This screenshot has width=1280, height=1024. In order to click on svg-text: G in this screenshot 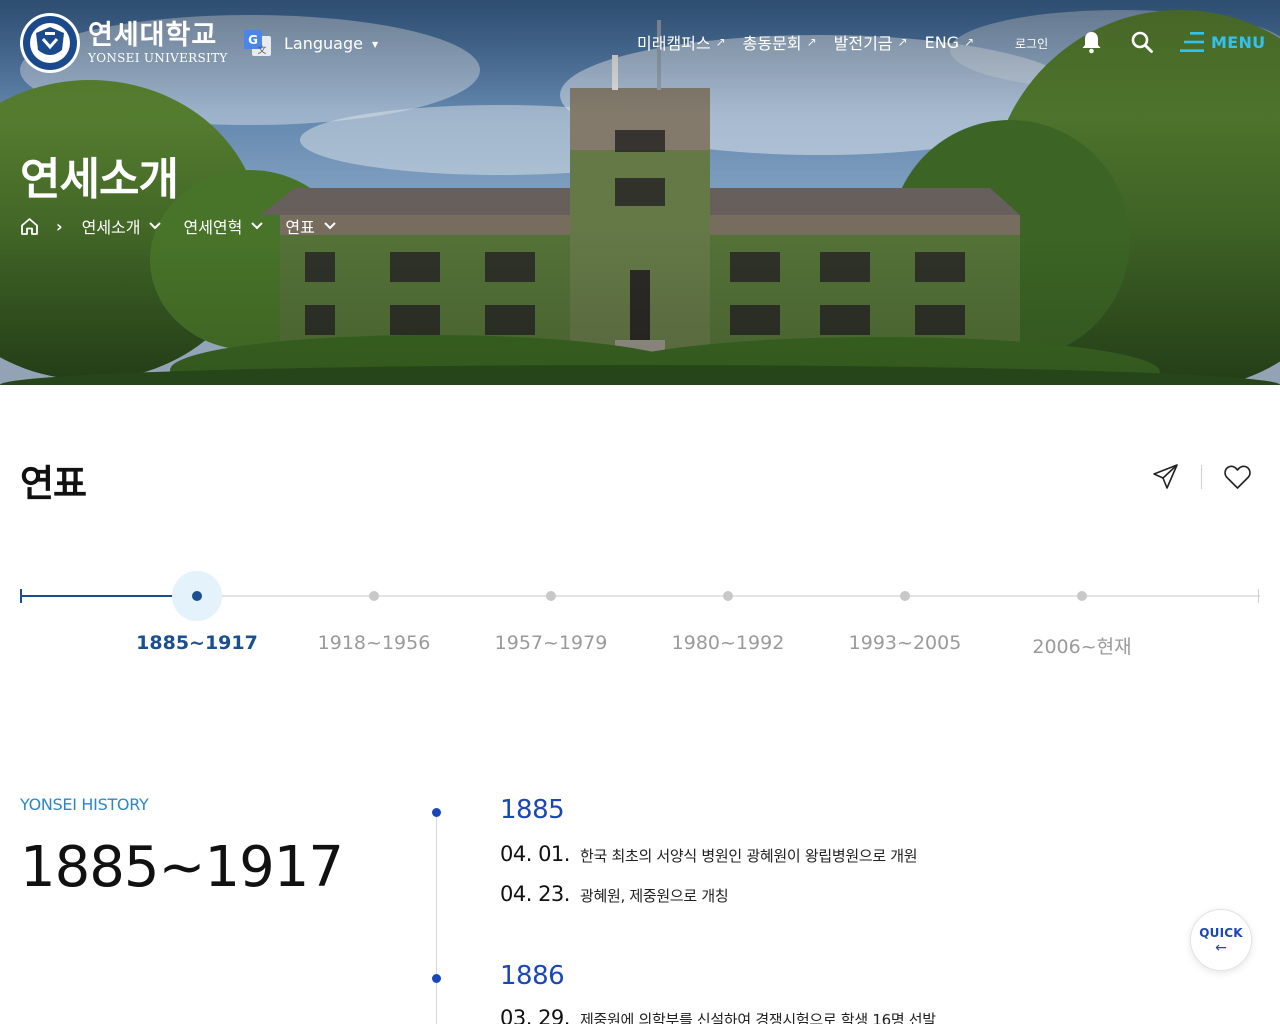, I will do `click(253, 40)`.